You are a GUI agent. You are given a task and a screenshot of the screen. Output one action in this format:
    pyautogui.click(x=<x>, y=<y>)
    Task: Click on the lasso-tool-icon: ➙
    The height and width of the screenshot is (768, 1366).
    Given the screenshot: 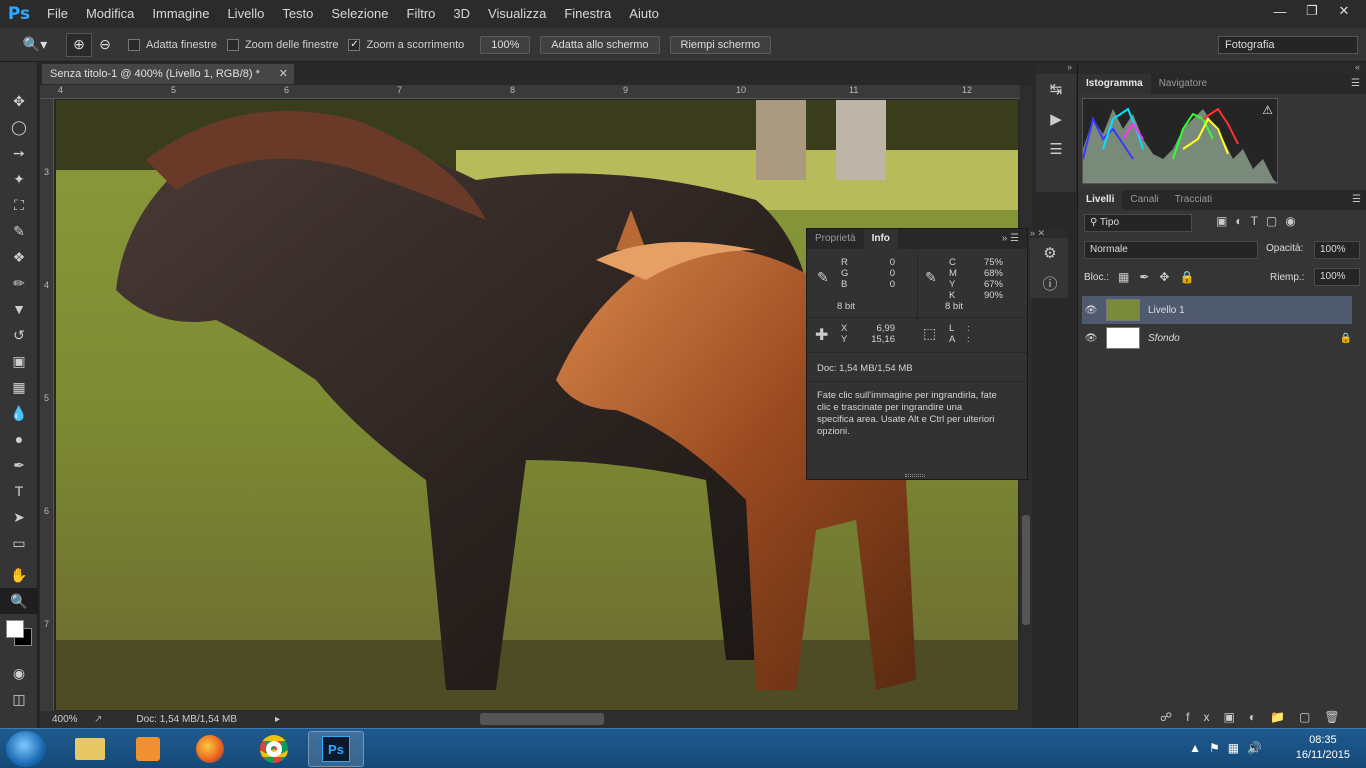 What is the action you would take?
    pyautogui.click(x=19, y=153)
    